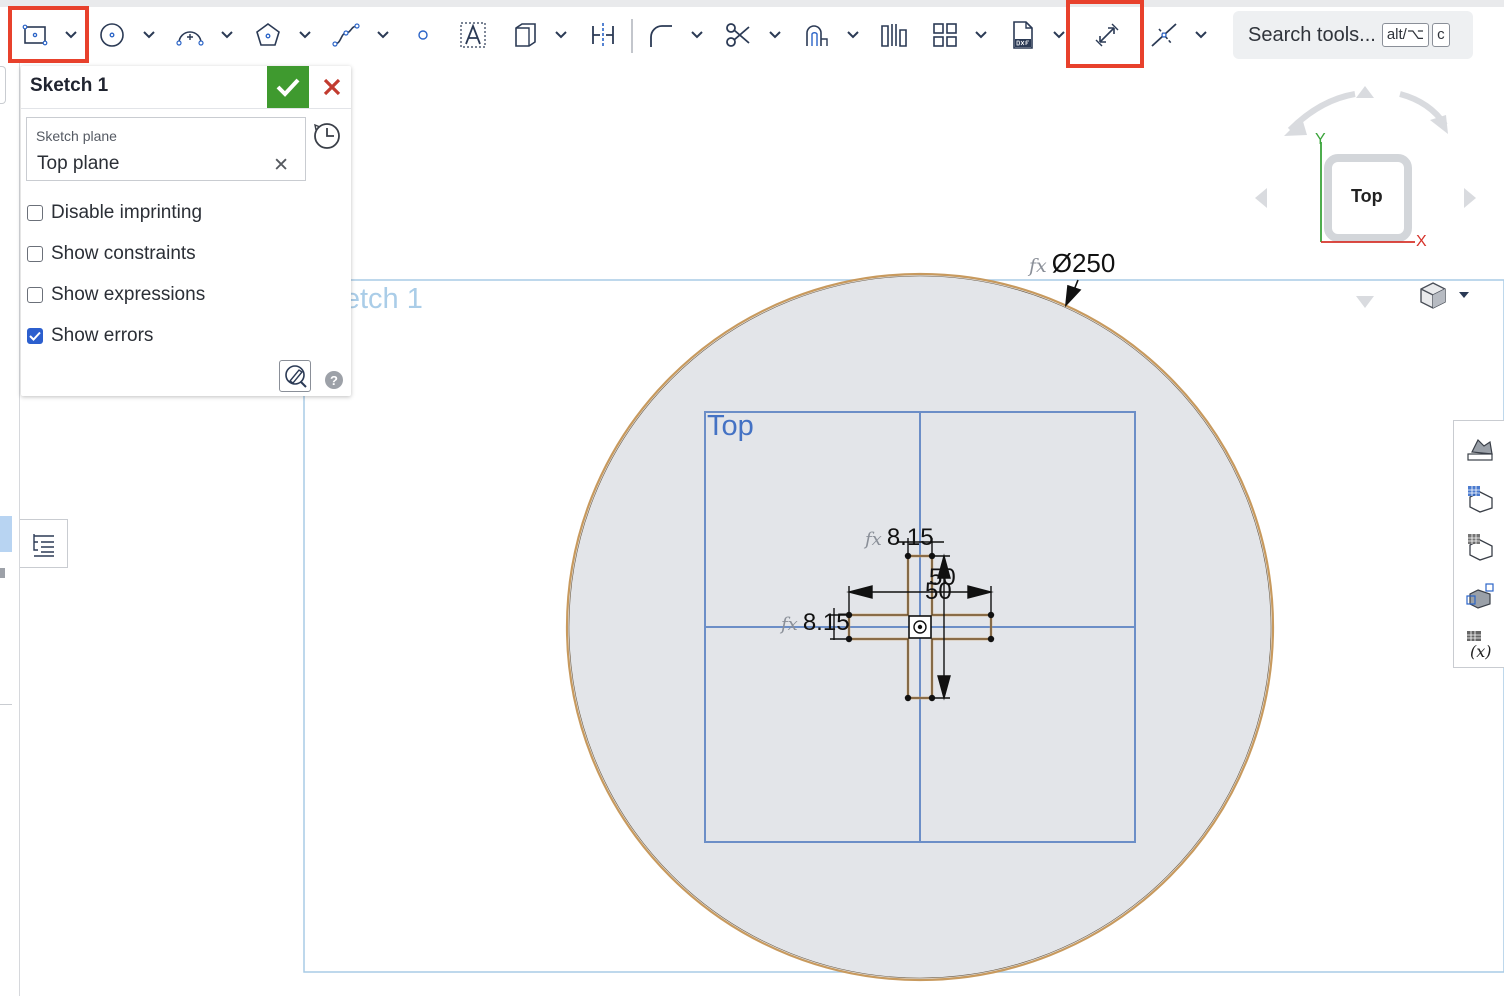  I want to click on chevron-down-icon, so click(1464, 295).